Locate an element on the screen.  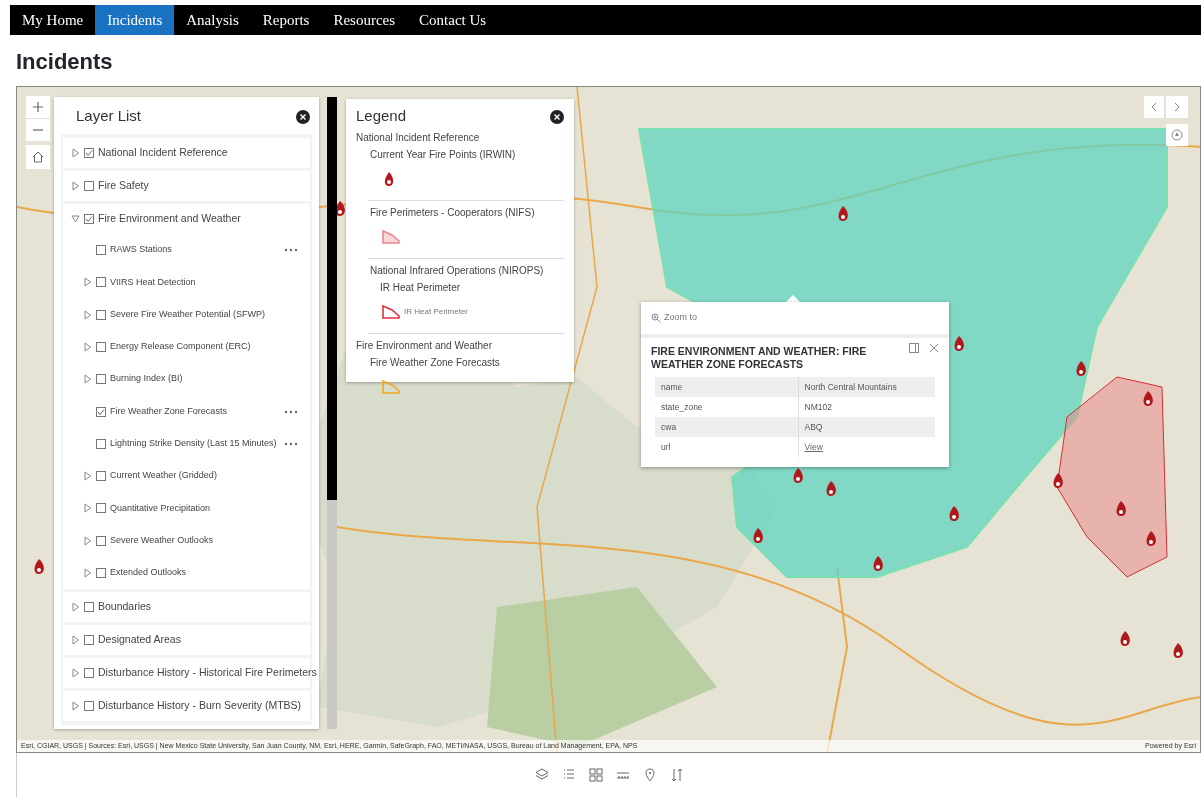
nav-tab: Analysis is located at coordinates (212, 20).